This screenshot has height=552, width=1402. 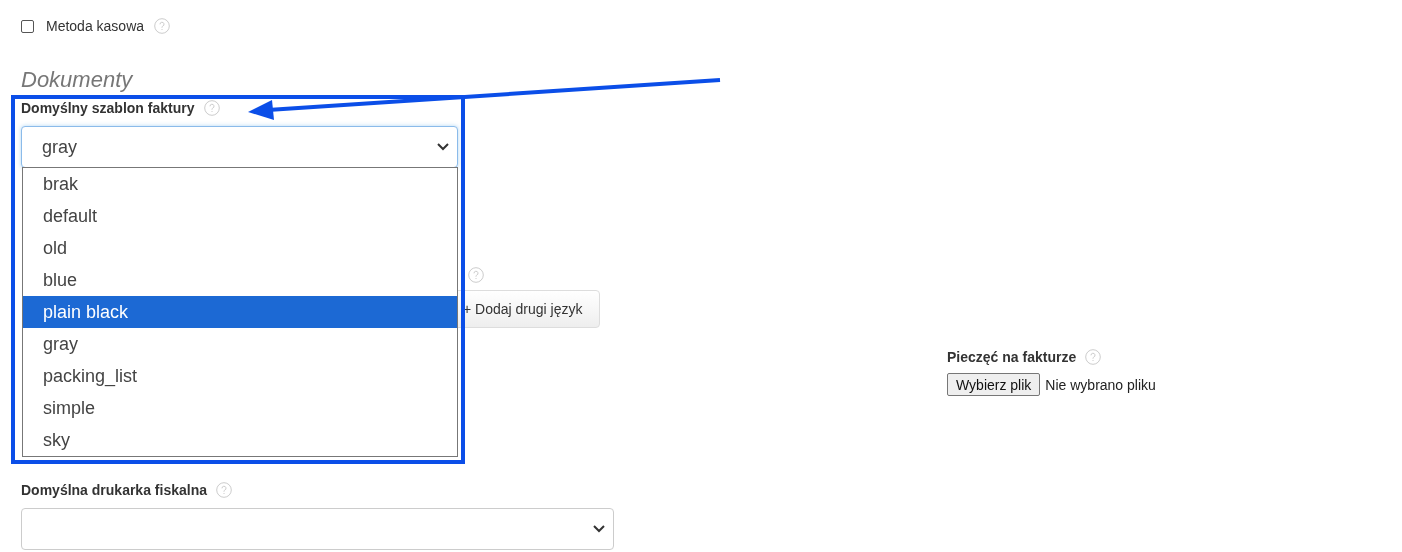 What do you see at coordinates (108, 108) in the screenshot?
I see `field-label: Domyślny szablon faktury` at bounding box center [108, 108].